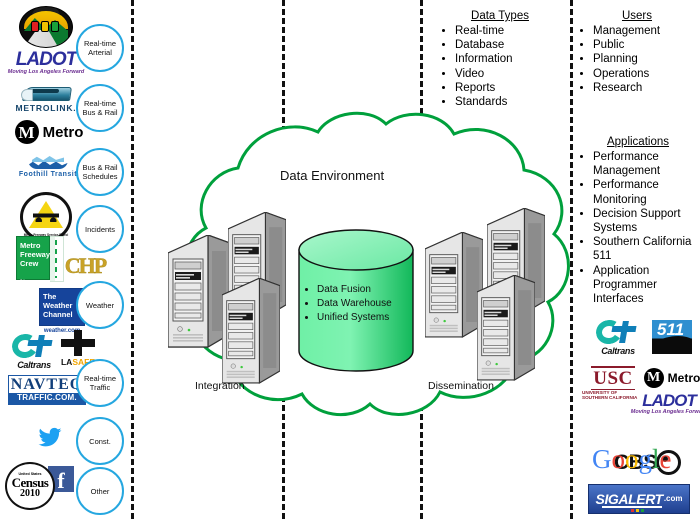  I want to click on bubble-label: Other, so click(100, 491).